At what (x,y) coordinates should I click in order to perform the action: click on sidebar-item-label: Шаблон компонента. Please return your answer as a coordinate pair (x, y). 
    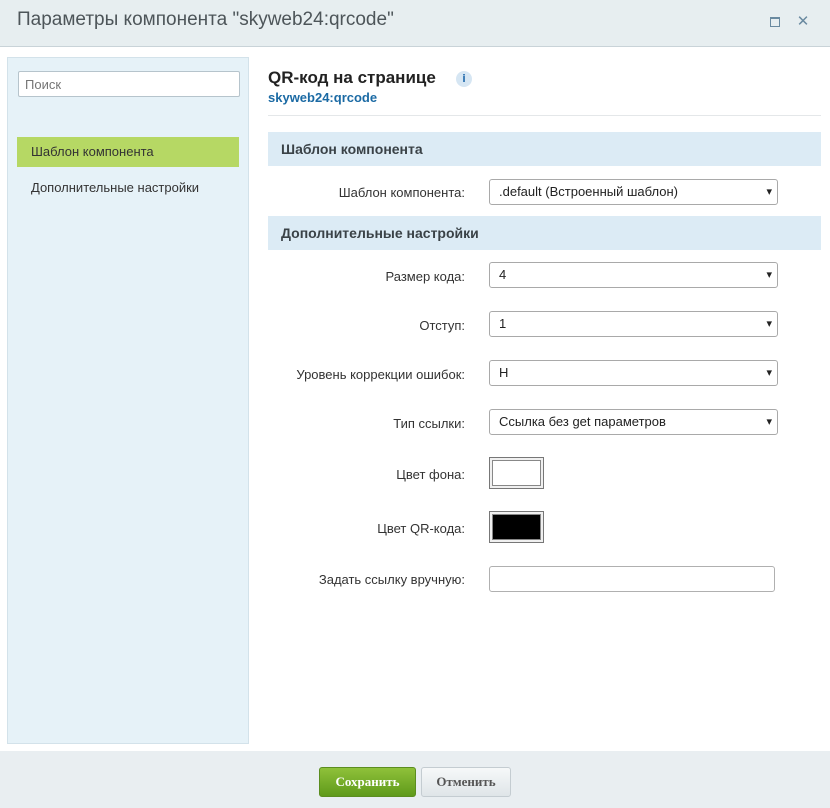
    Looking at the image, I should click on (92, 151).